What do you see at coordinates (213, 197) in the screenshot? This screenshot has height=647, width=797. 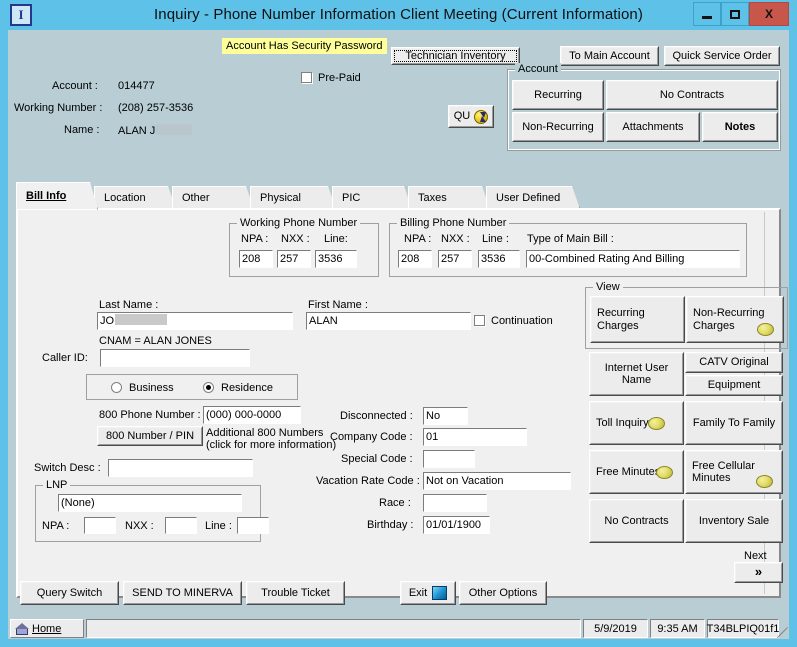 I see `tab-other: Other` at bounding box center [213, 197].